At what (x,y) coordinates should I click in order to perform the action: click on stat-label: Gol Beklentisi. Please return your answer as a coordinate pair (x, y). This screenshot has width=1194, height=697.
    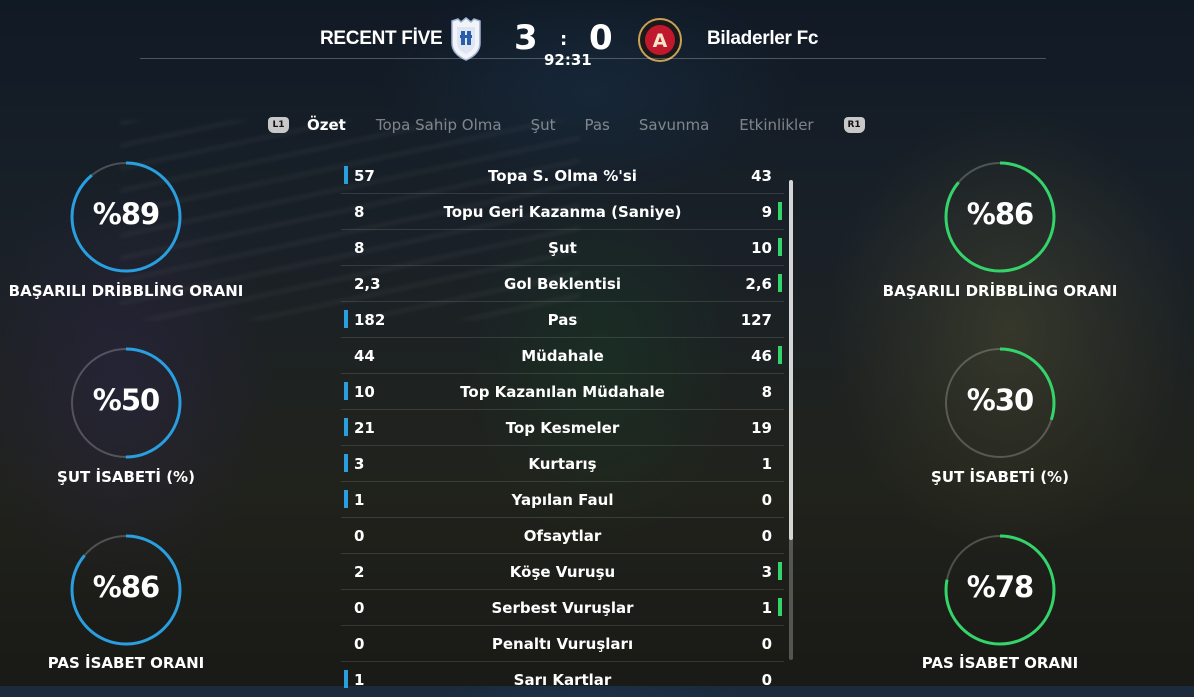
    Looking at the image, I should click on (562, 284).